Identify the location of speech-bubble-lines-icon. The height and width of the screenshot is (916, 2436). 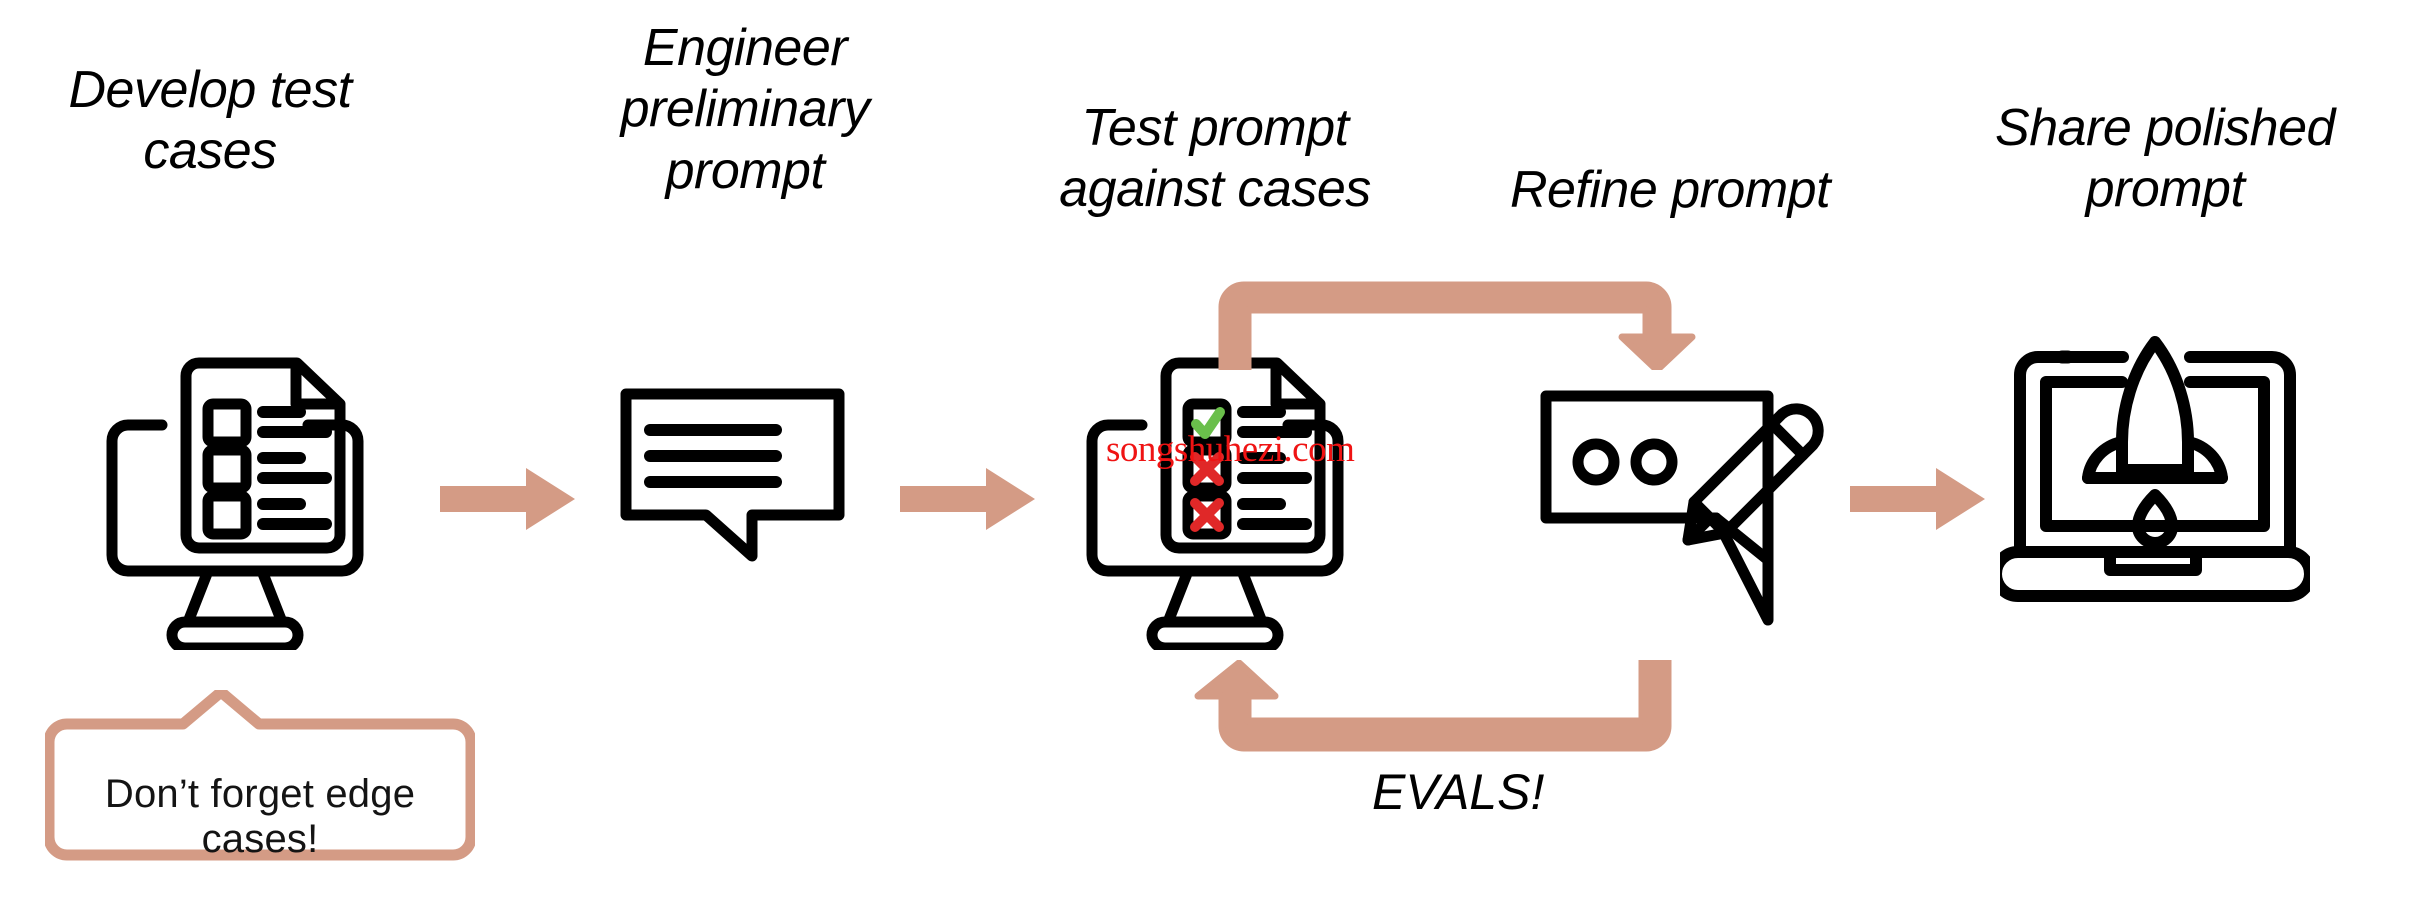
(732, 495).